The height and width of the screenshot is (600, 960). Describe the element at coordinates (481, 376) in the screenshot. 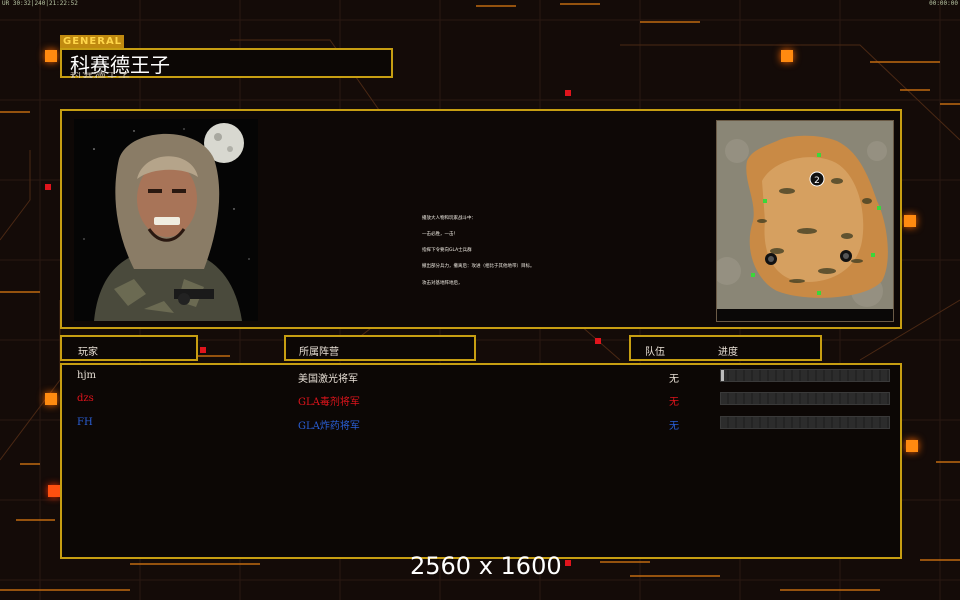

I see `player-row: hjm 美国激光将军 无` at that location.